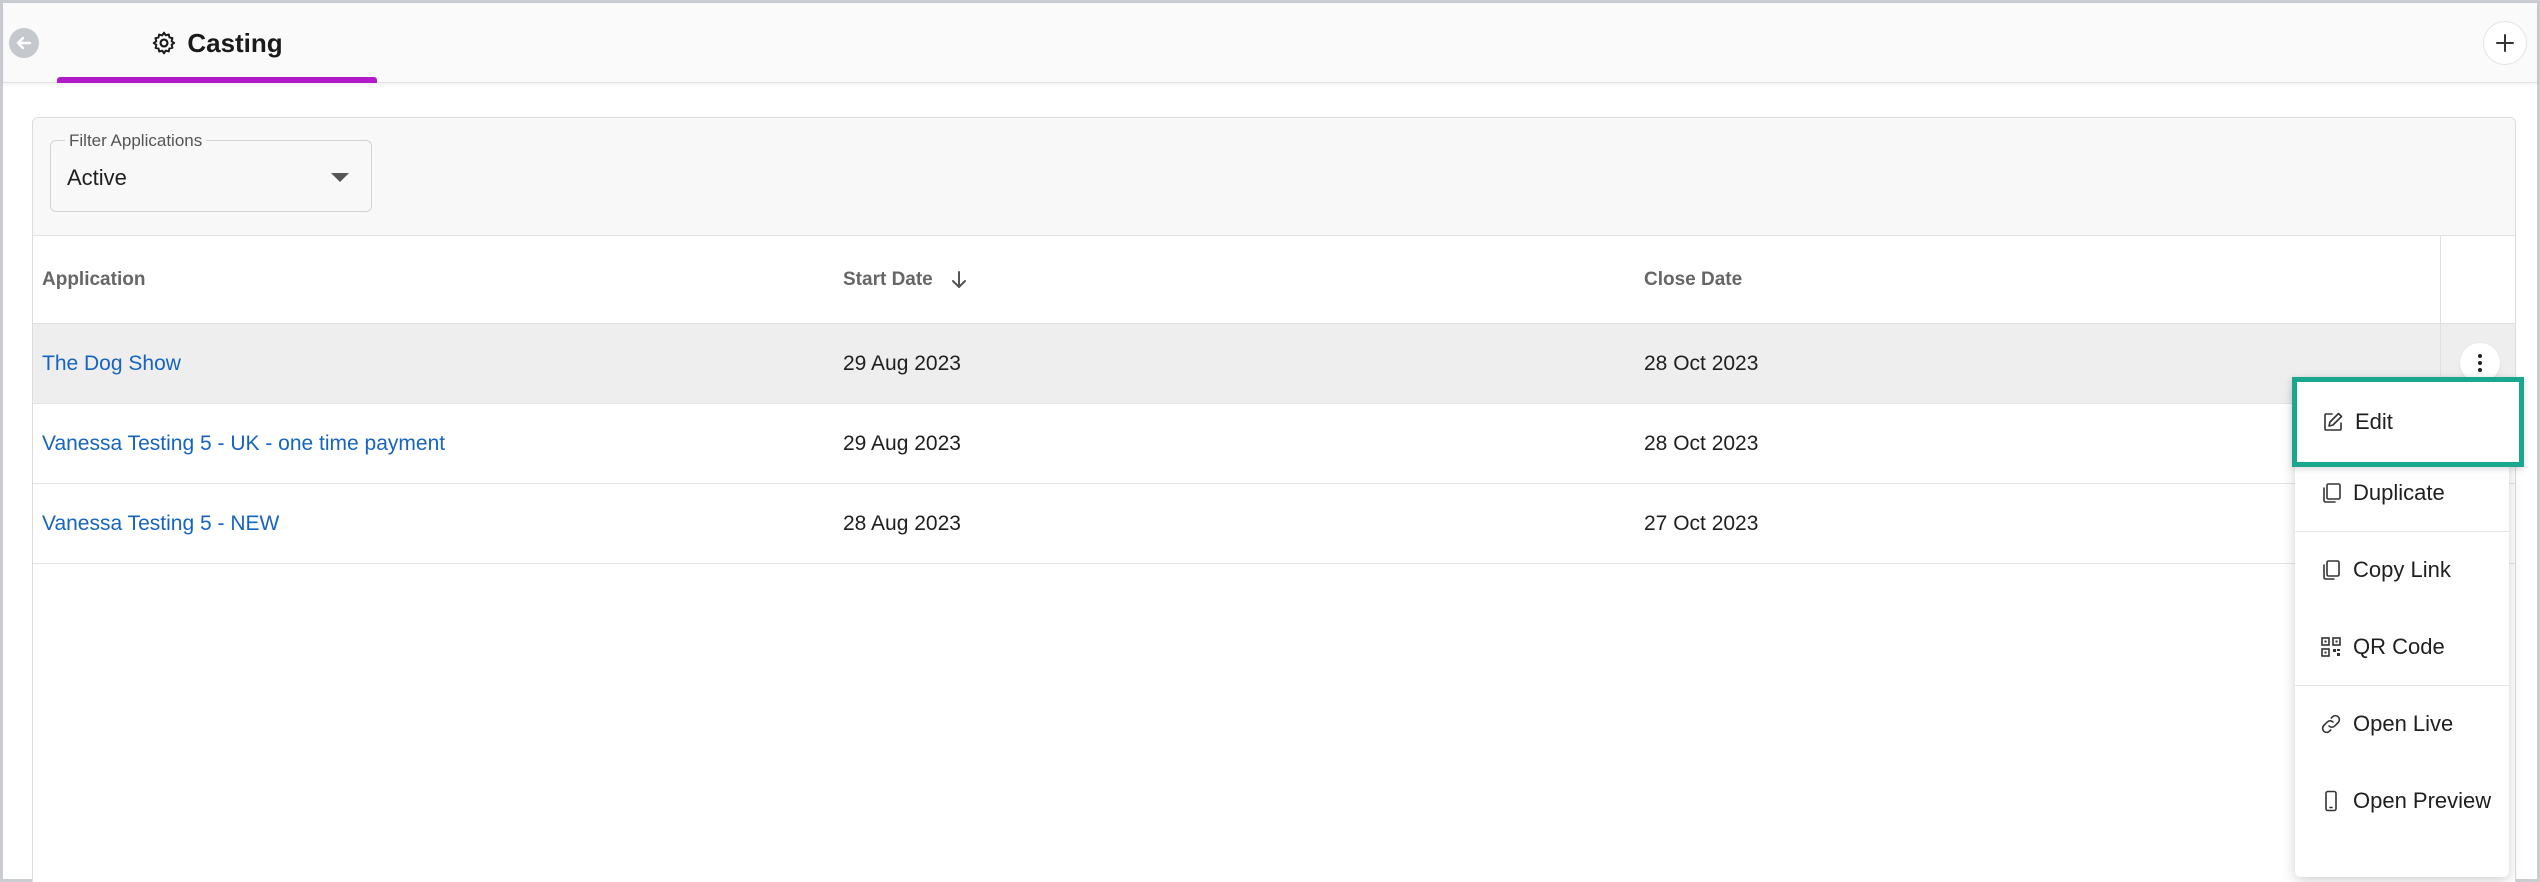 Image resolution: width=2540 pixels, height=882 pixels. What do you see at coordinates (2331, 570) in the screenshot?
I see `copy-icon` at bounding box center [2331, 570].